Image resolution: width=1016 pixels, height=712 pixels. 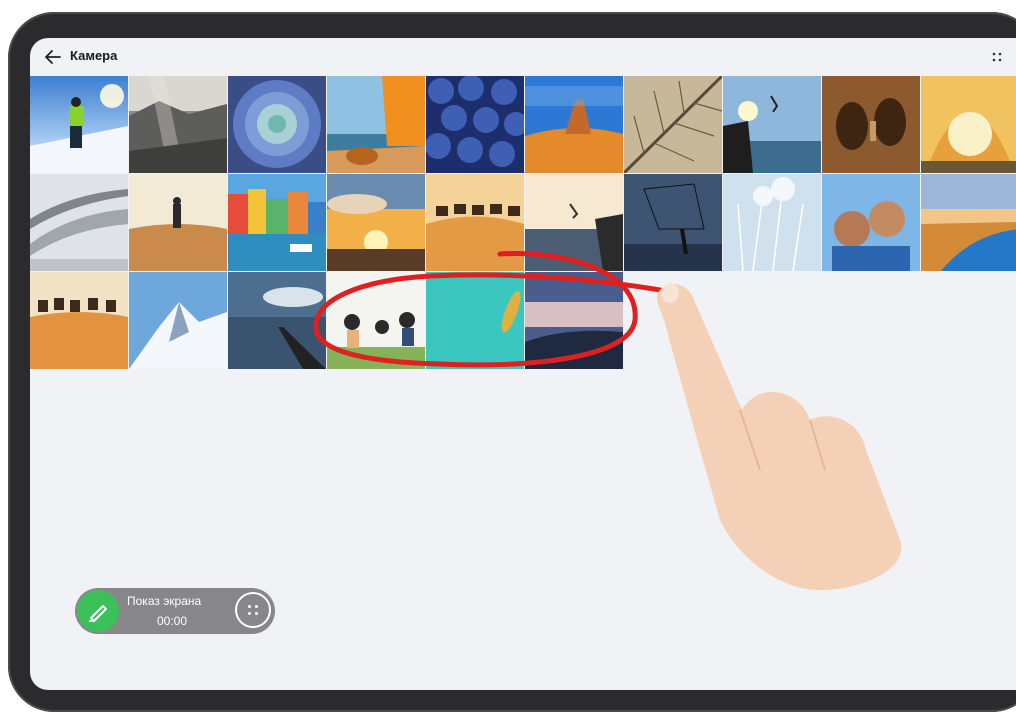 What do you see at coordinates (376, 222) in the screenshot?
I see `photo-sunset-clouds` at bounding box center [376, 222].